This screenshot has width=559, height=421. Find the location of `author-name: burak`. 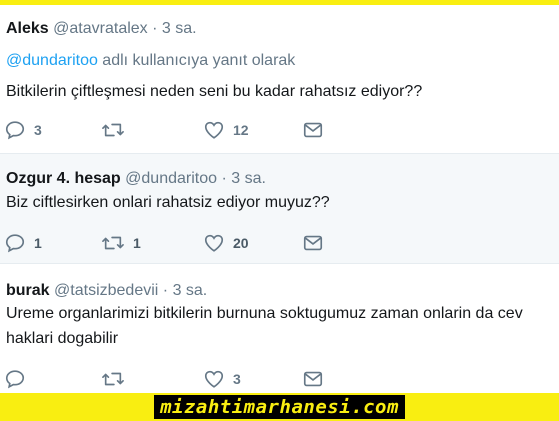

author-name: burak is located at coordinates (28, 290).